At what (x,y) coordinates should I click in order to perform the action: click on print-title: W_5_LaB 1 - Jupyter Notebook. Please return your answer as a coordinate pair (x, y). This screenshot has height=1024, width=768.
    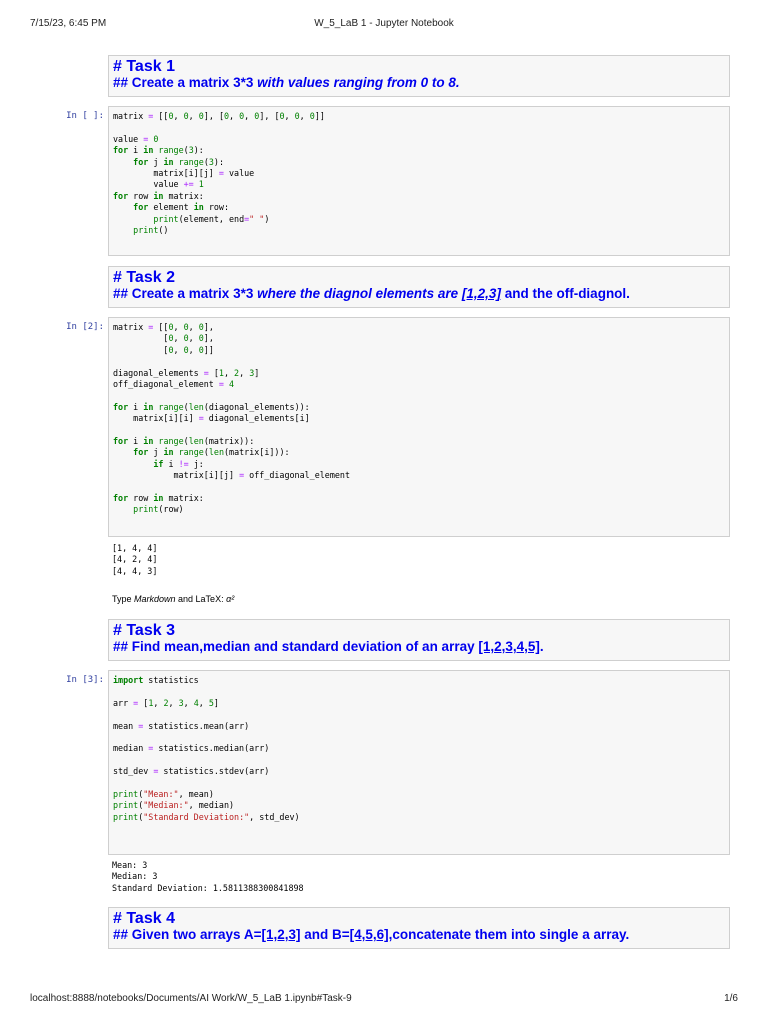
    Looking at the image, I should click on (384, 23).